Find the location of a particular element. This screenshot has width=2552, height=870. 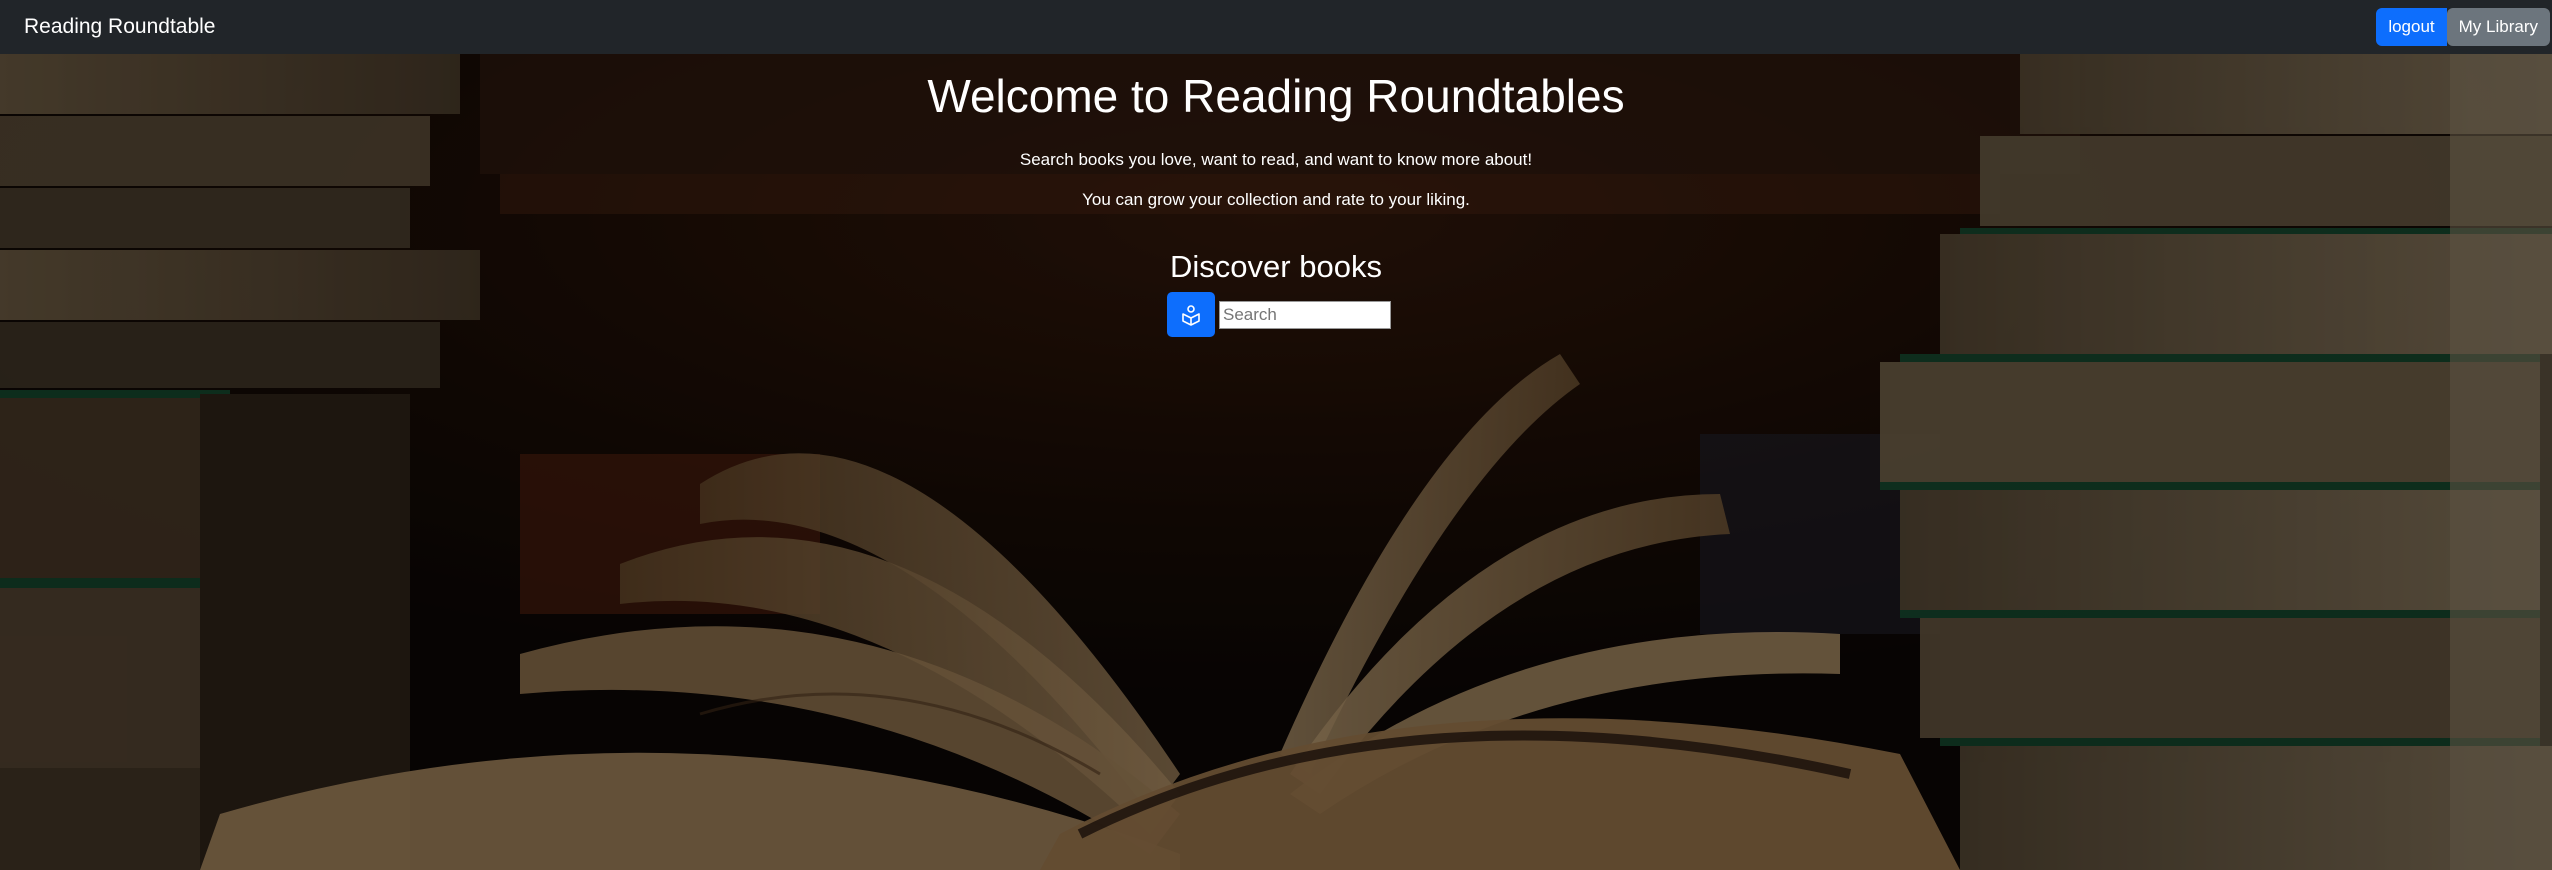

my-library-button: My Library is located at coordinates (2498, 27).